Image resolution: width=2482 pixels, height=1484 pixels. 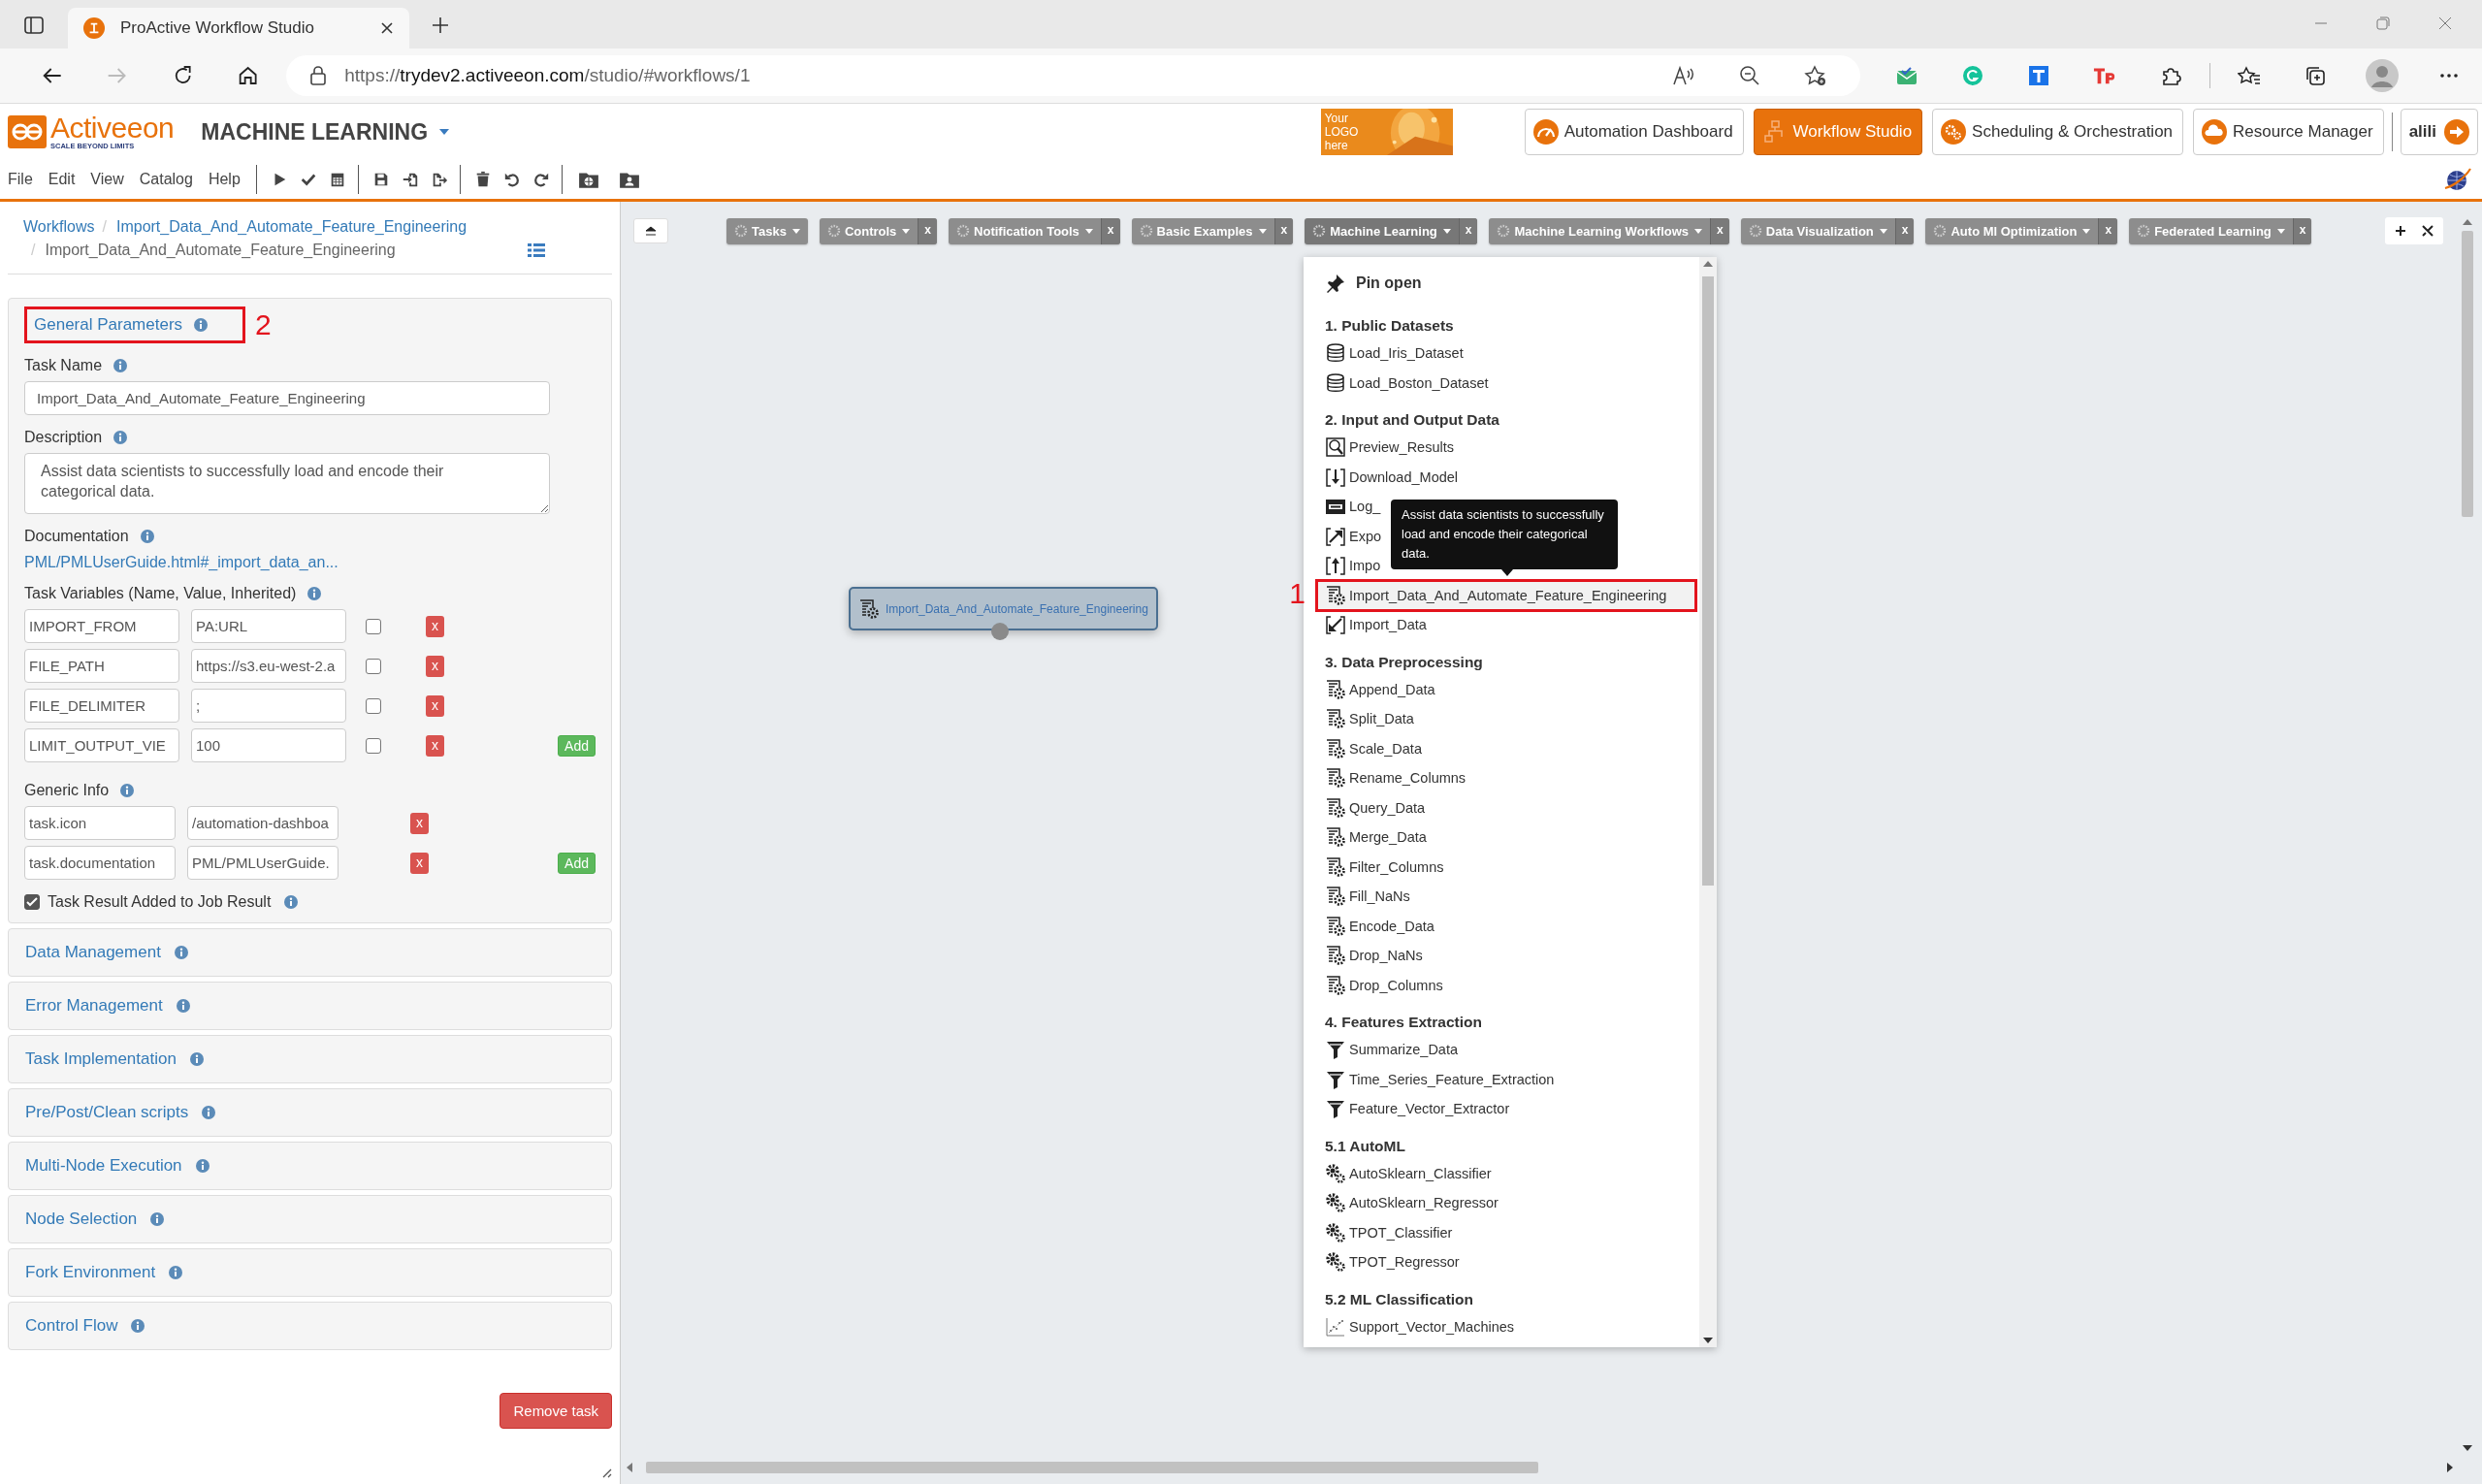 I want to click on field-label: Generic Info, so click(x=67, y=790).